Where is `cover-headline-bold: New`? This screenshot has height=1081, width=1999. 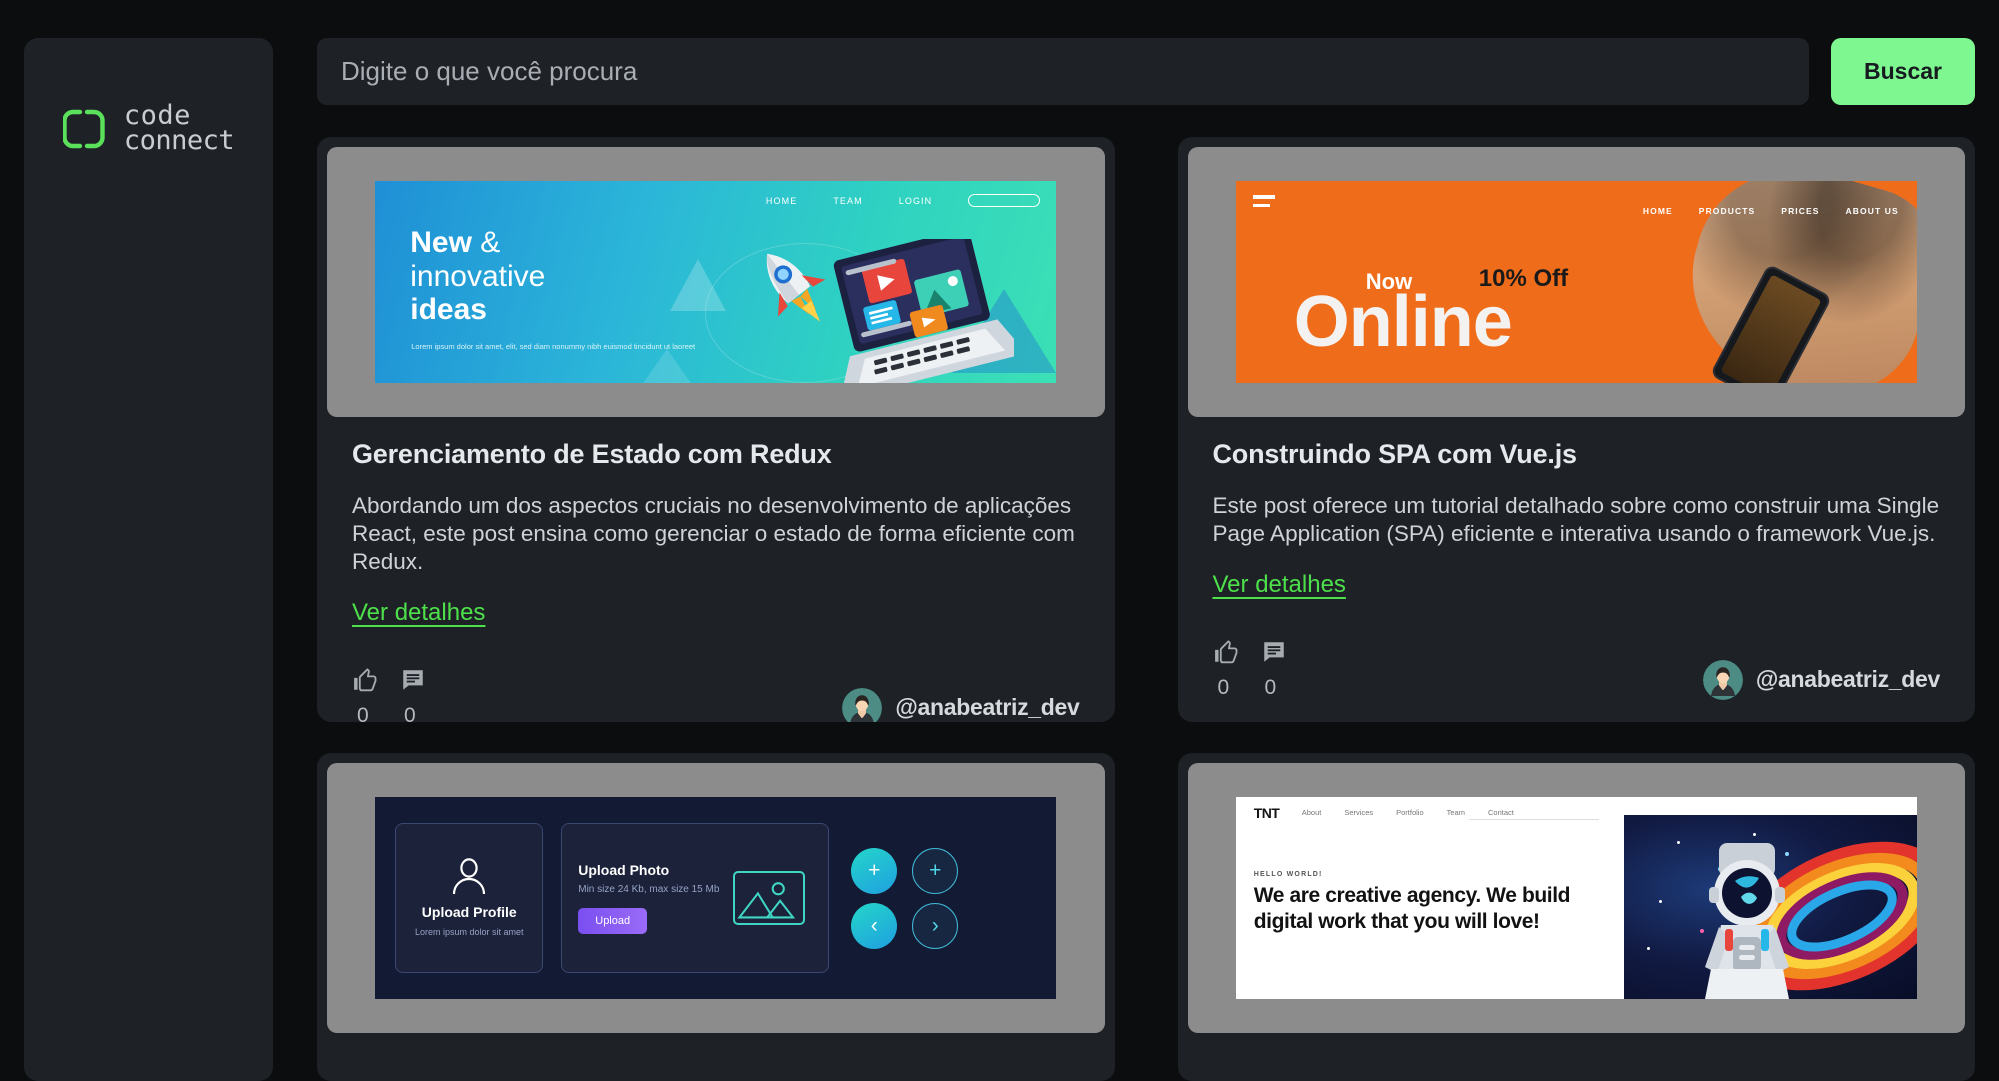 cover-headline-bold: New is located at coordinates (441, 242).